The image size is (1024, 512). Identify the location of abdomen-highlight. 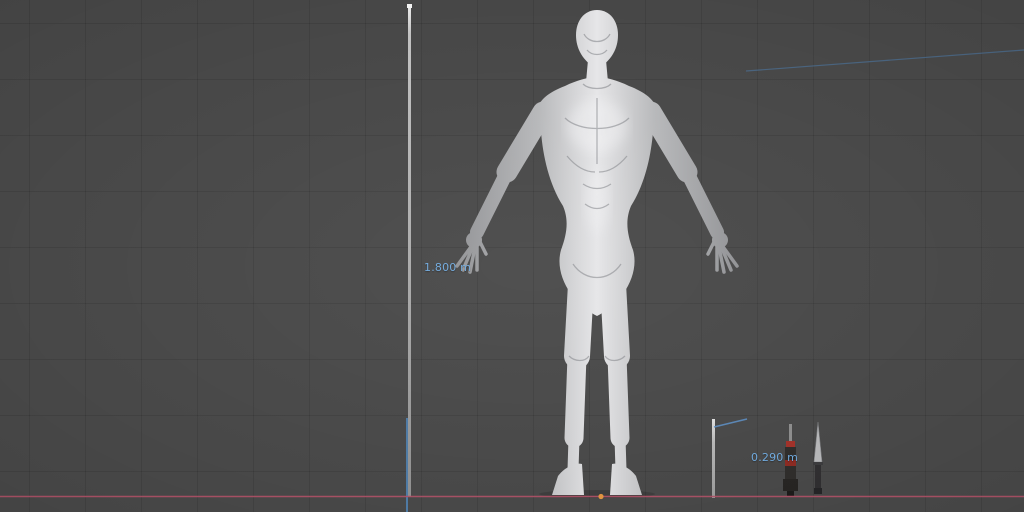
(597, 201).